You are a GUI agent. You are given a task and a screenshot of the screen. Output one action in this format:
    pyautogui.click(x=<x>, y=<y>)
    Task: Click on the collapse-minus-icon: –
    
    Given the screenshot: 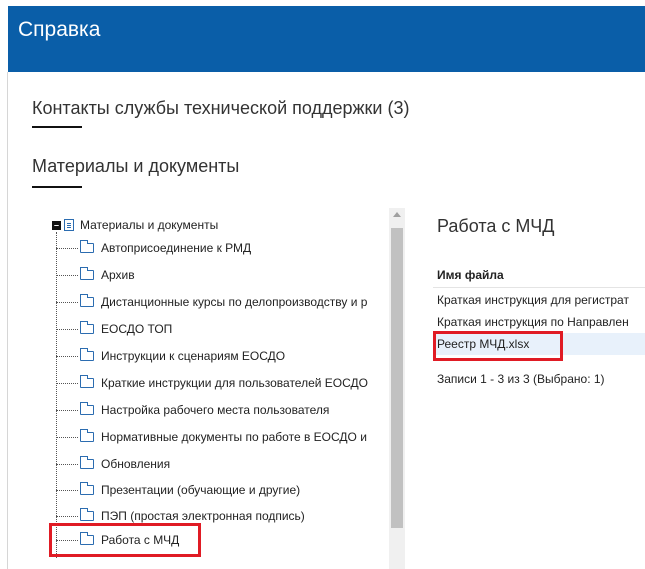 What is the action you would take?
    pyautogui.click(x=56, y=225)
    